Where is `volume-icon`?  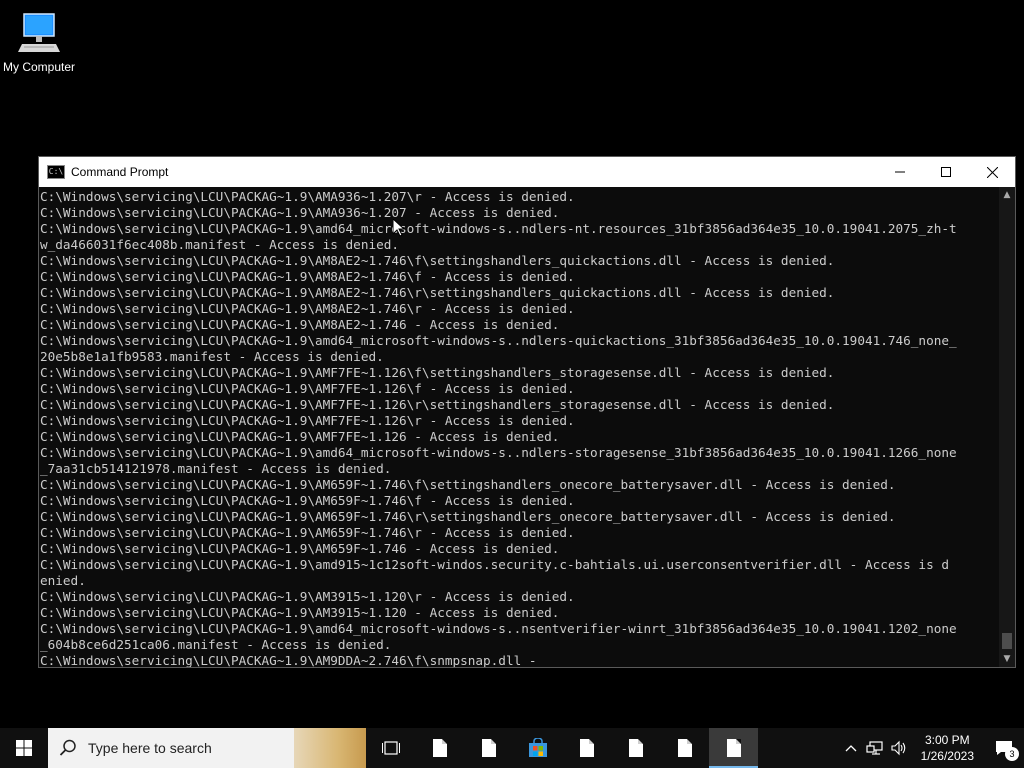 volume-icon is located at coordinates (899, 748).